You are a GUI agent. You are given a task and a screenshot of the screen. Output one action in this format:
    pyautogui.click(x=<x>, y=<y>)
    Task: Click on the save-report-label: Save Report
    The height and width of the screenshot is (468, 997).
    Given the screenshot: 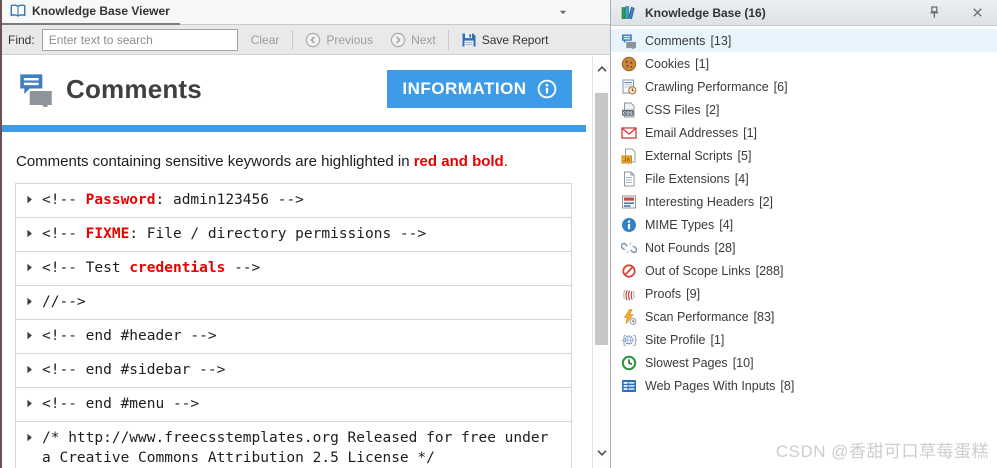 What is the action you would take?
    pyautogui.click(x=515, y=39)
    